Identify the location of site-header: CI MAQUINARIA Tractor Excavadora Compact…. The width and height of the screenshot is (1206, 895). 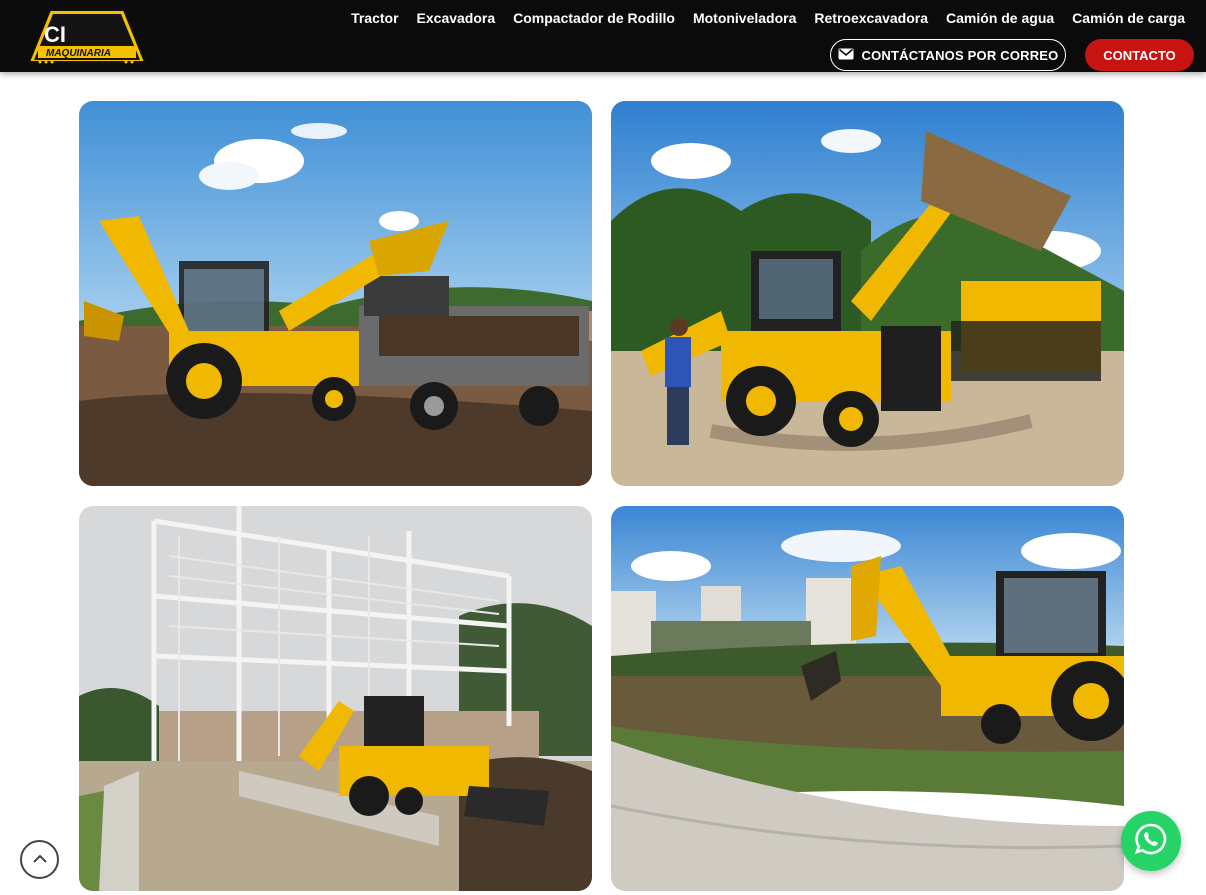
(603, 36).